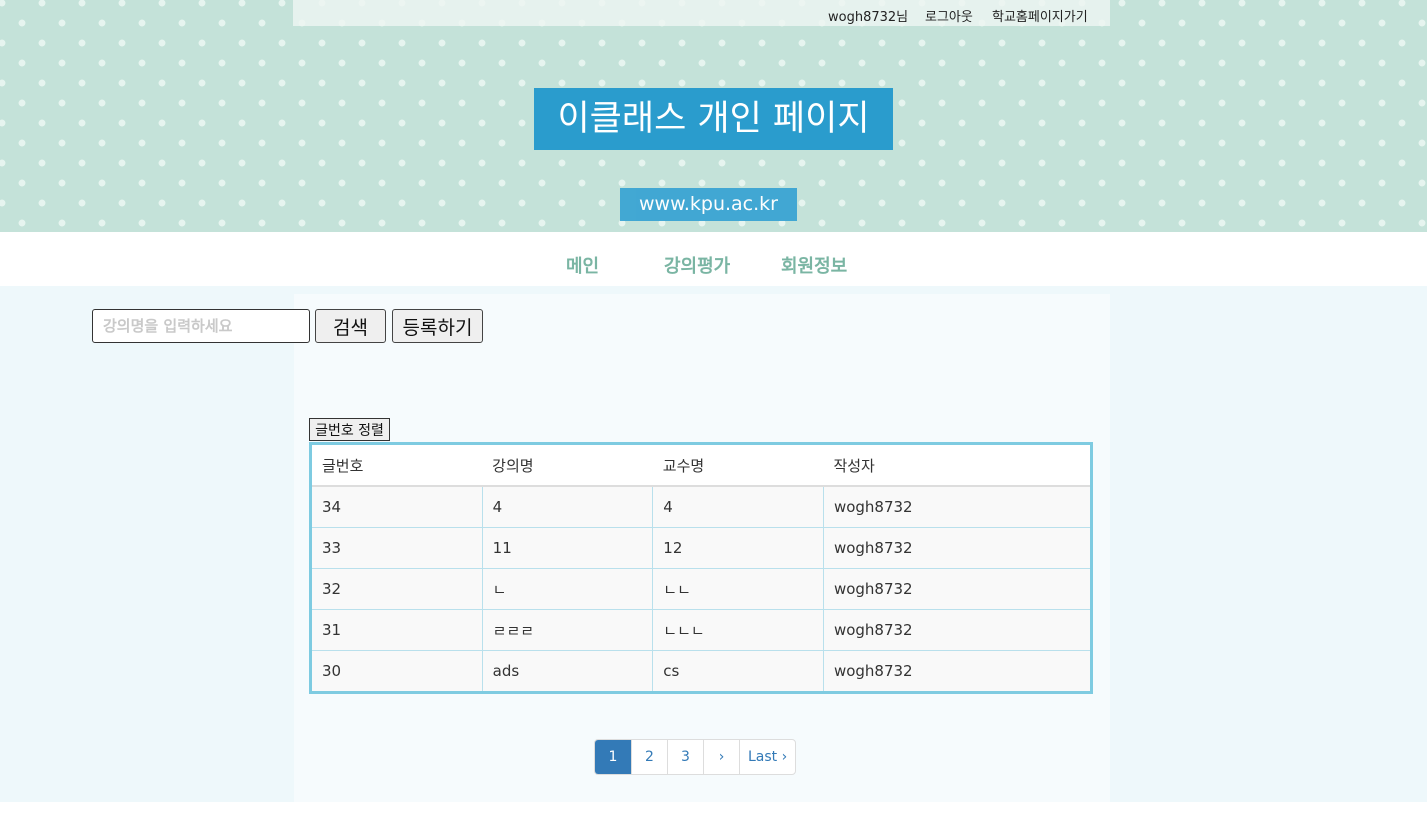 The width and height of the screenshot is (1427, 815). I want to click on cell-lecture: 11, so click(568, 548).